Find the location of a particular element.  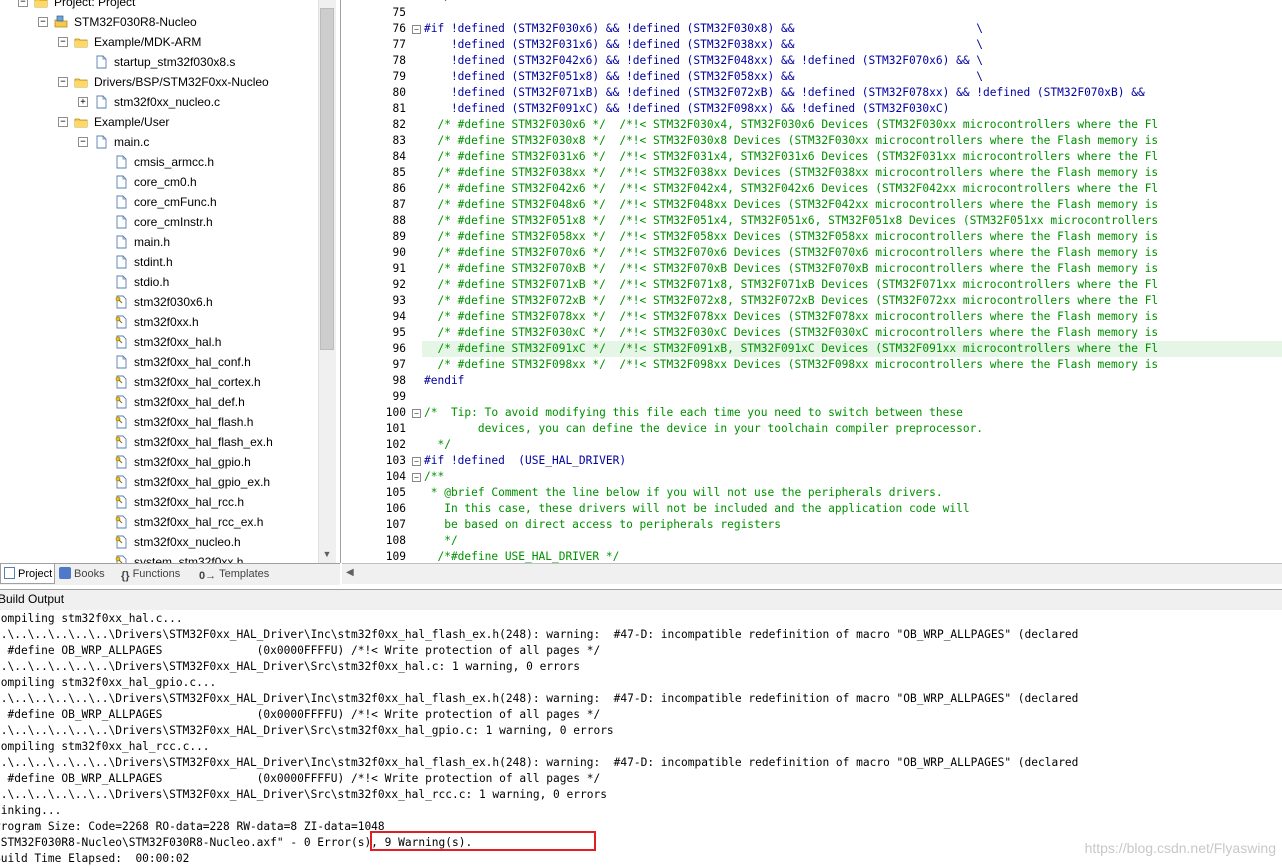

tree-item: stm32f0xx_hal_flash_ex.h is located at coordinates (159, 442).